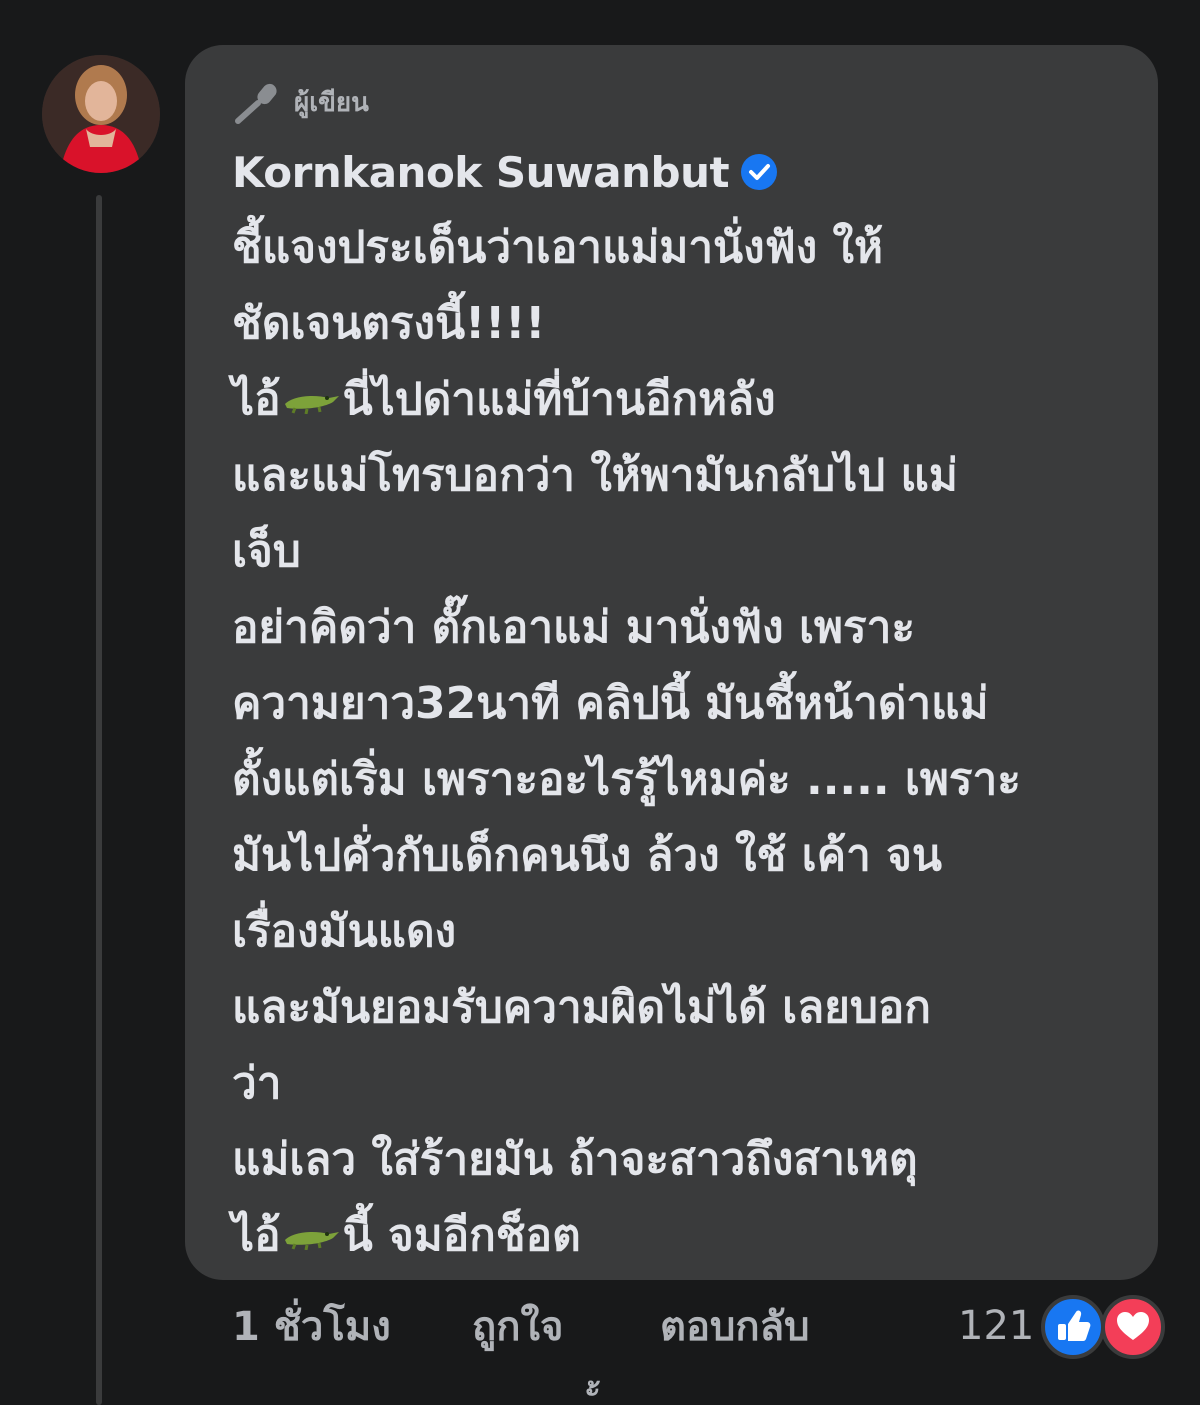  Describe the element at coordinates (1073, 1327) in the screenshot. I see `like-reaction-icon` at that location.